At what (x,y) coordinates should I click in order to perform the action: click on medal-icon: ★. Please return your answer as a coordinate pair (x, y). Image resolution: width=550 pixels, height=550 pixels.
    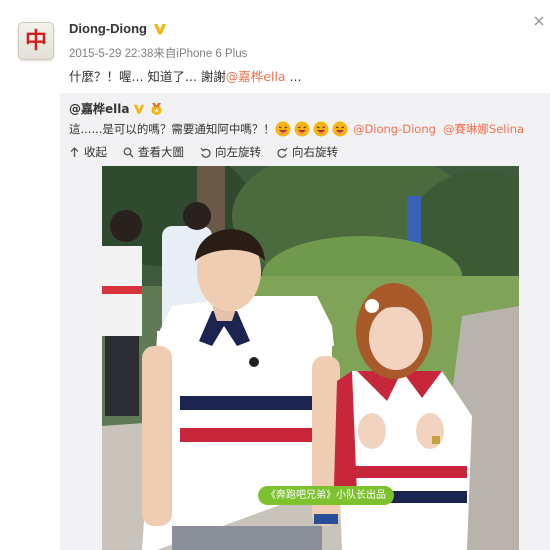
    Looking at the image, I should click on (156, 108).